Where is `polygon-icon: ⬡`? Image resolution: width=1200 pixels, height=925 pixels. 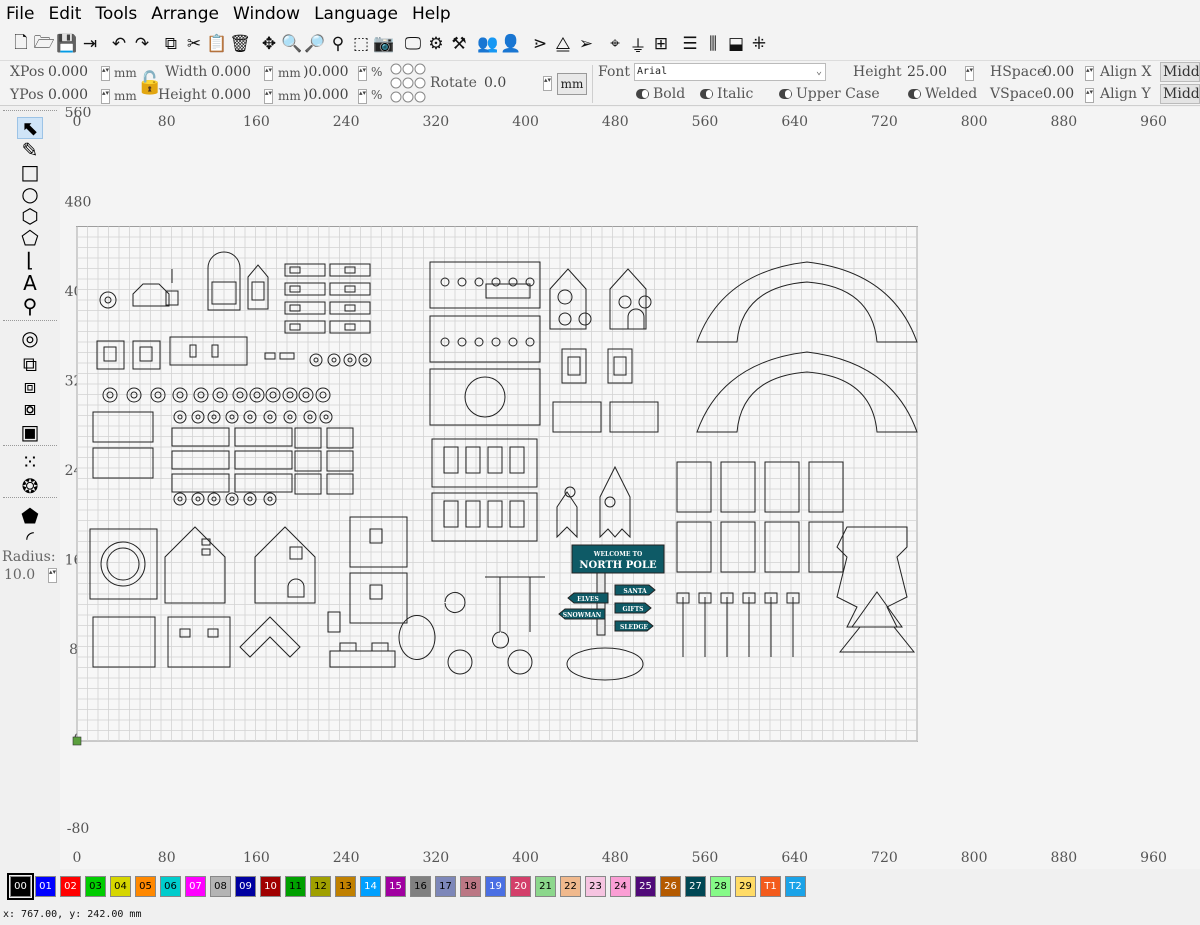
polygon-icon: ⬡ is located at coordinates (30, 216).